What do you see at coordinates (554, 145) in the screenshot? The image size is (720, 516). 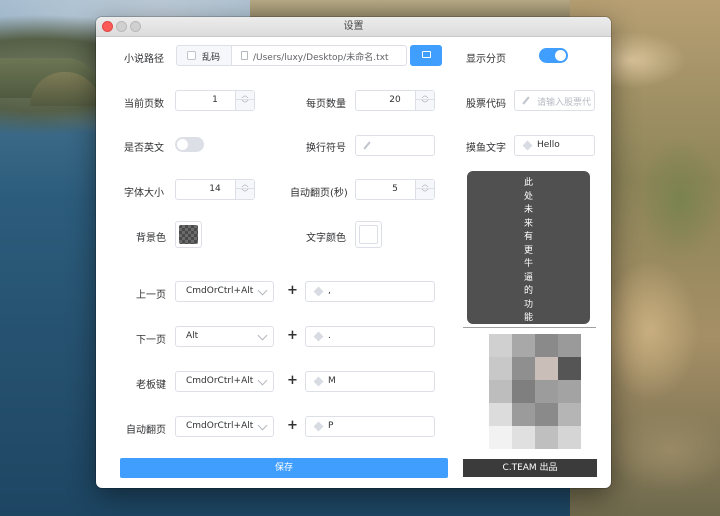 I see `fish-text-input: Hello` at bounding box center [554, 145].